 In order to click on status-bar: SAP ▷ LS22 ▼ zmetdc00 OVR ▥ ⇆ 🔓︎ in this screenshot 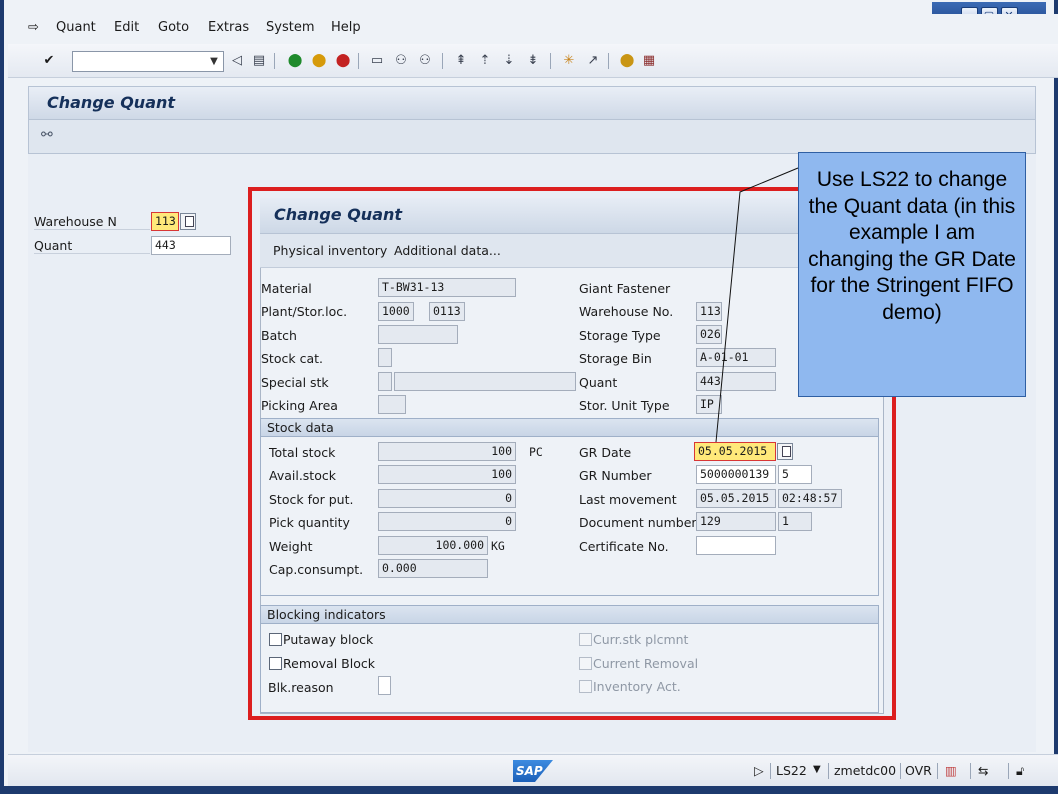, I will do `click(533, 770)`.